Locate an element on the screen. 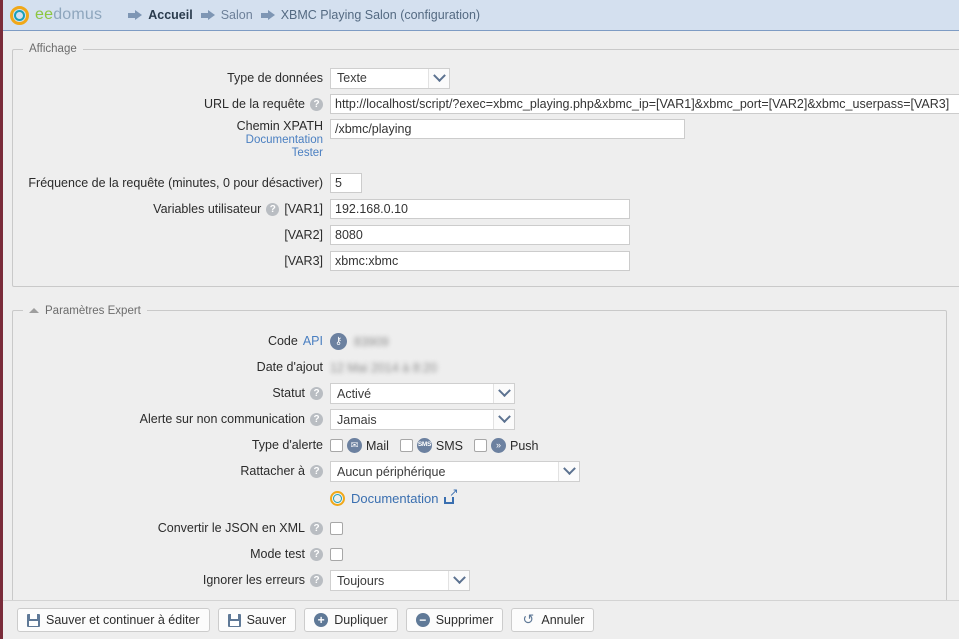 This screenshot has height=639, width=959. row-xpath: Chemin XPATH Documentation Tester is located at coordinates (486, 139).